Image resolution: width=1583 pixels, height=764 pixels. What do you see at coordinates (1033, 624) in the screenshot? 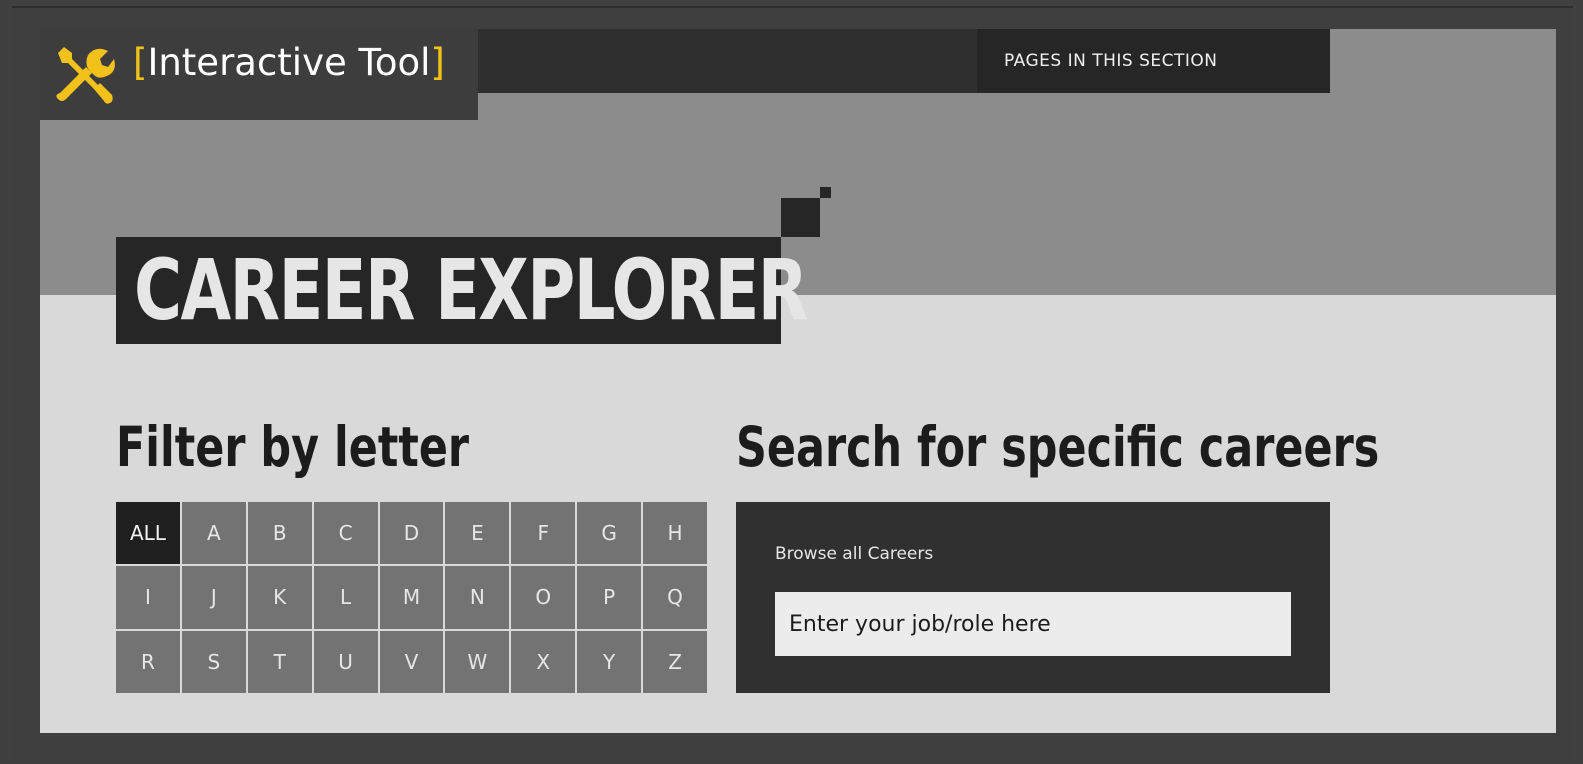
I see `career-search-input` at bounding box center [1033, 624].